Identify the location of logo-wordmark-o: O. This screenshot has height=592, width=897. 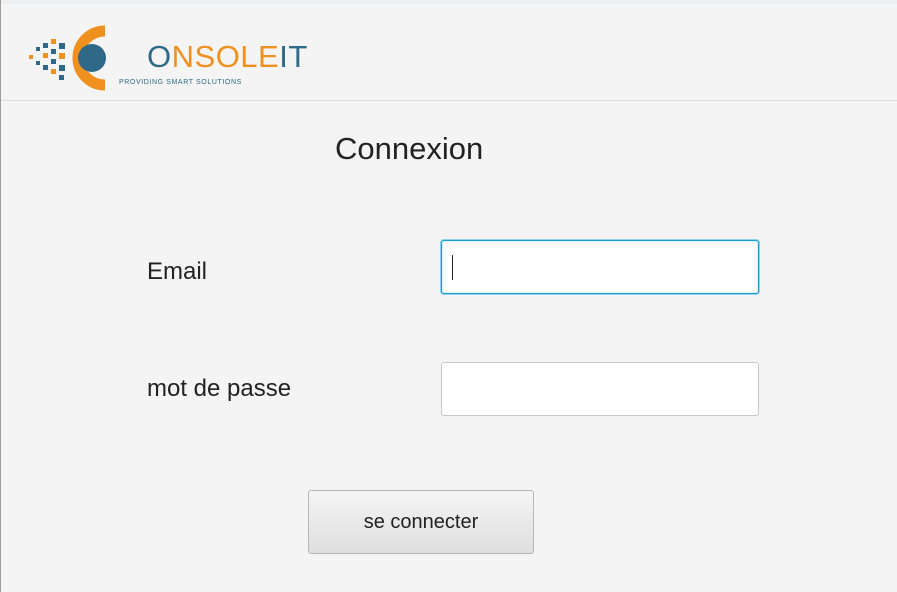
(159, 56).